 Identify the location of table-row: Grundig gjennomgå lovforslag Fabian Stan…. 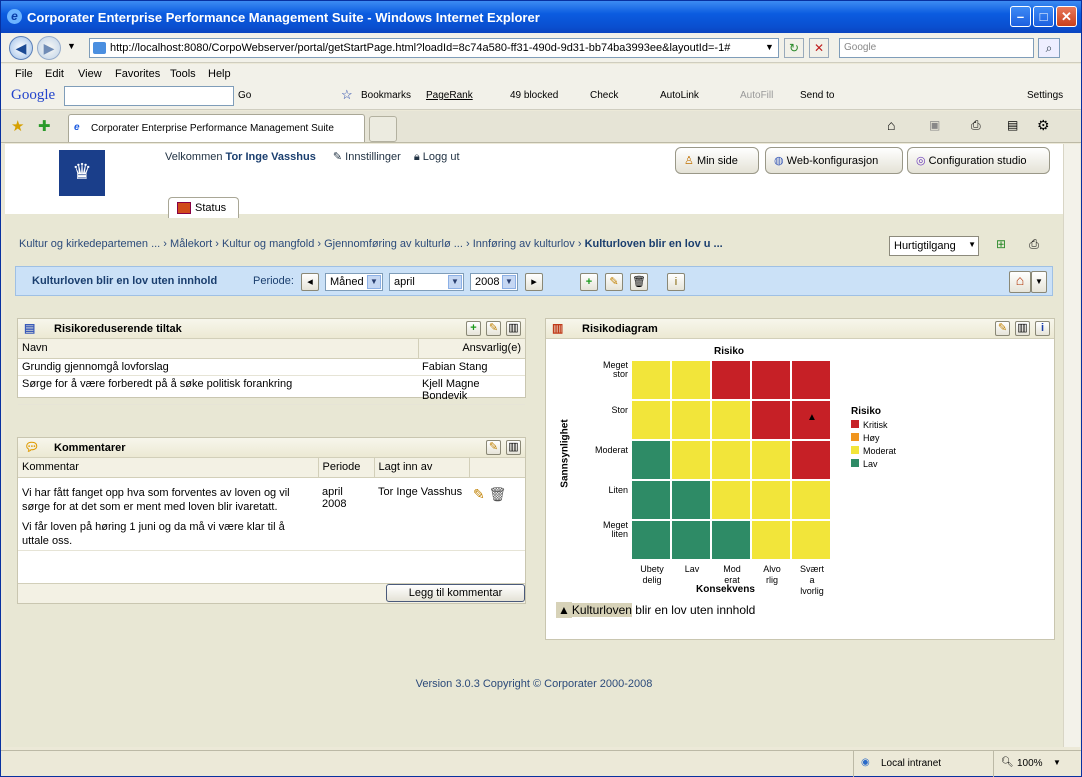
(271, 367).